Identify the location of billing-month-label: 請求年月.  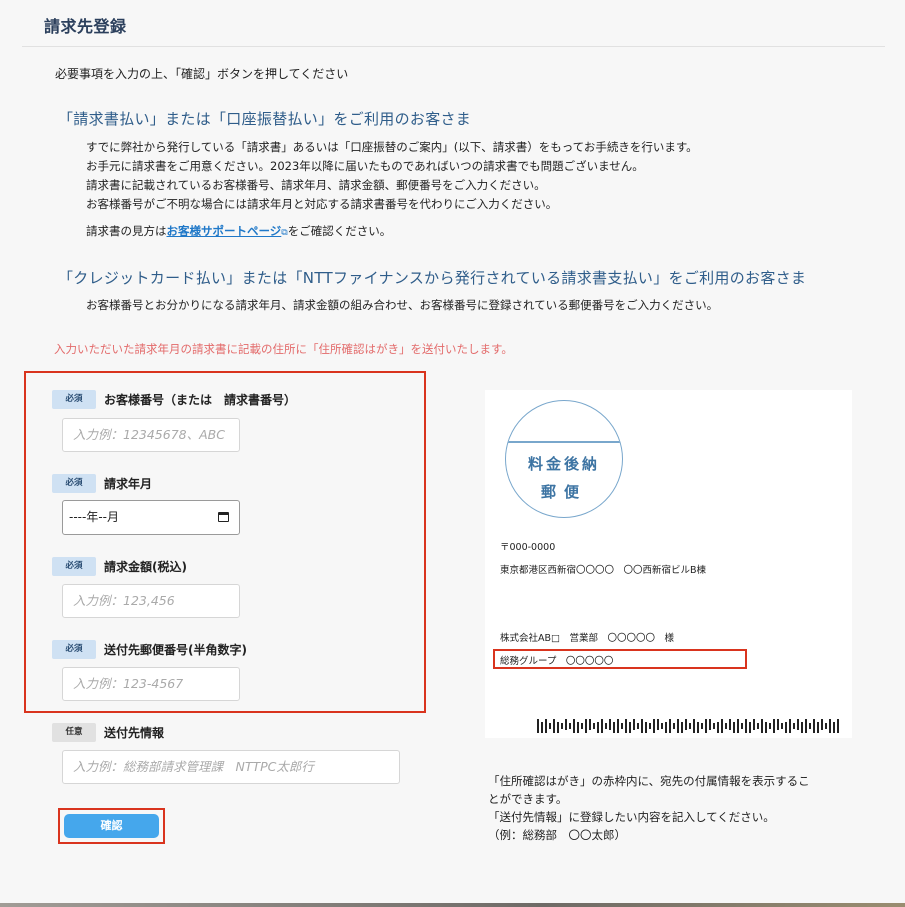
(128, 484).